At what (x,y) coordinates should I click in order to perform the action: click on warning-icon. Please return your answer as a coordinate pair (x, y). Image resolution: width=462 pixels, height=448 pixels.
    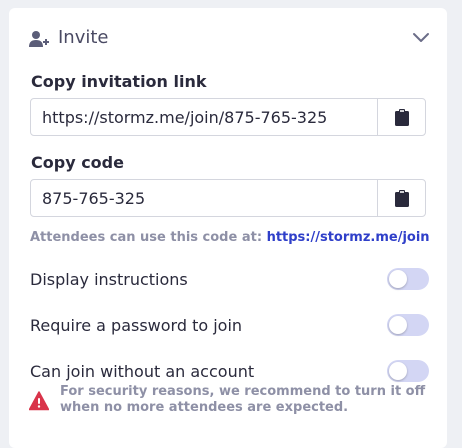
    Looking at the image, I should click on (39, 401).